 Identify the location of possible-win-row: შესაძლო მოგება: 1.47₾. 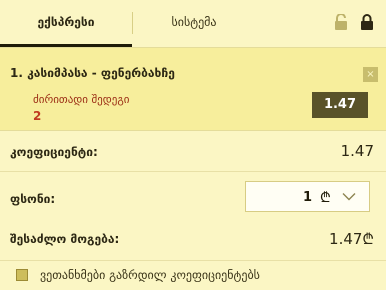
(193, 240).